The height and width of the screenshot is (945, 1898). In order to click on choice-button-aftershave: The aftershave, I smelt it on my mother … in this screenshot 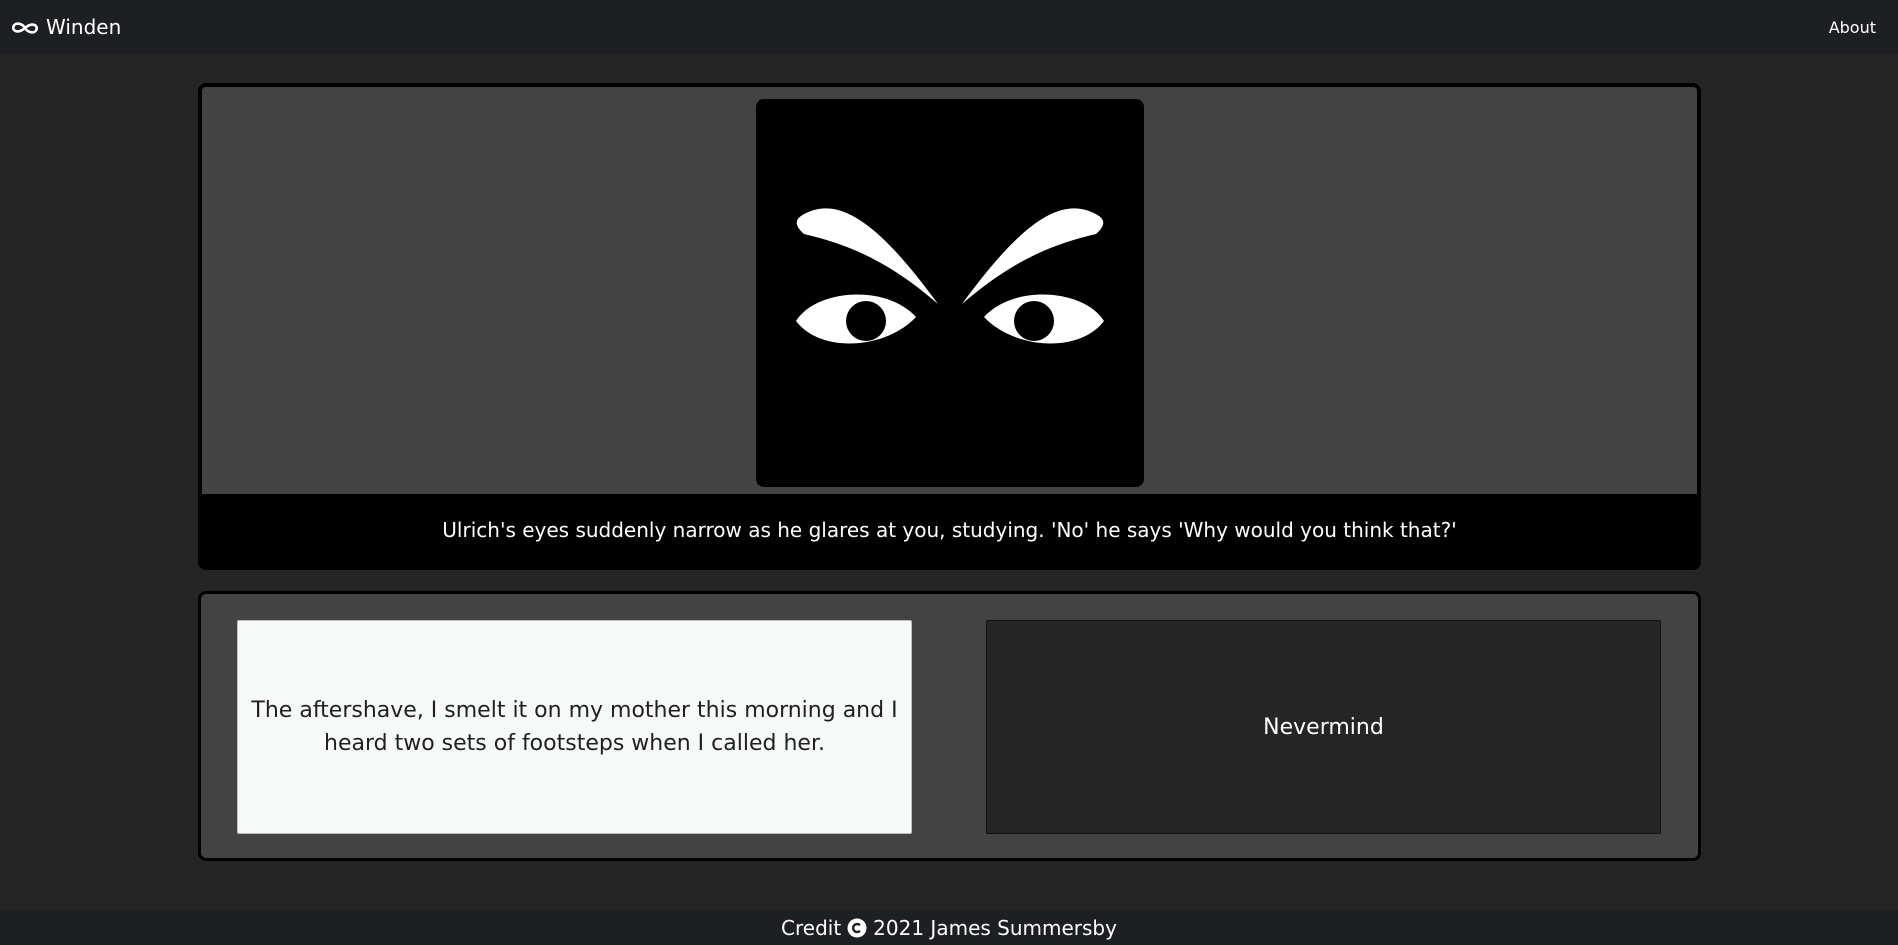, I will do `click(574, 727)`.